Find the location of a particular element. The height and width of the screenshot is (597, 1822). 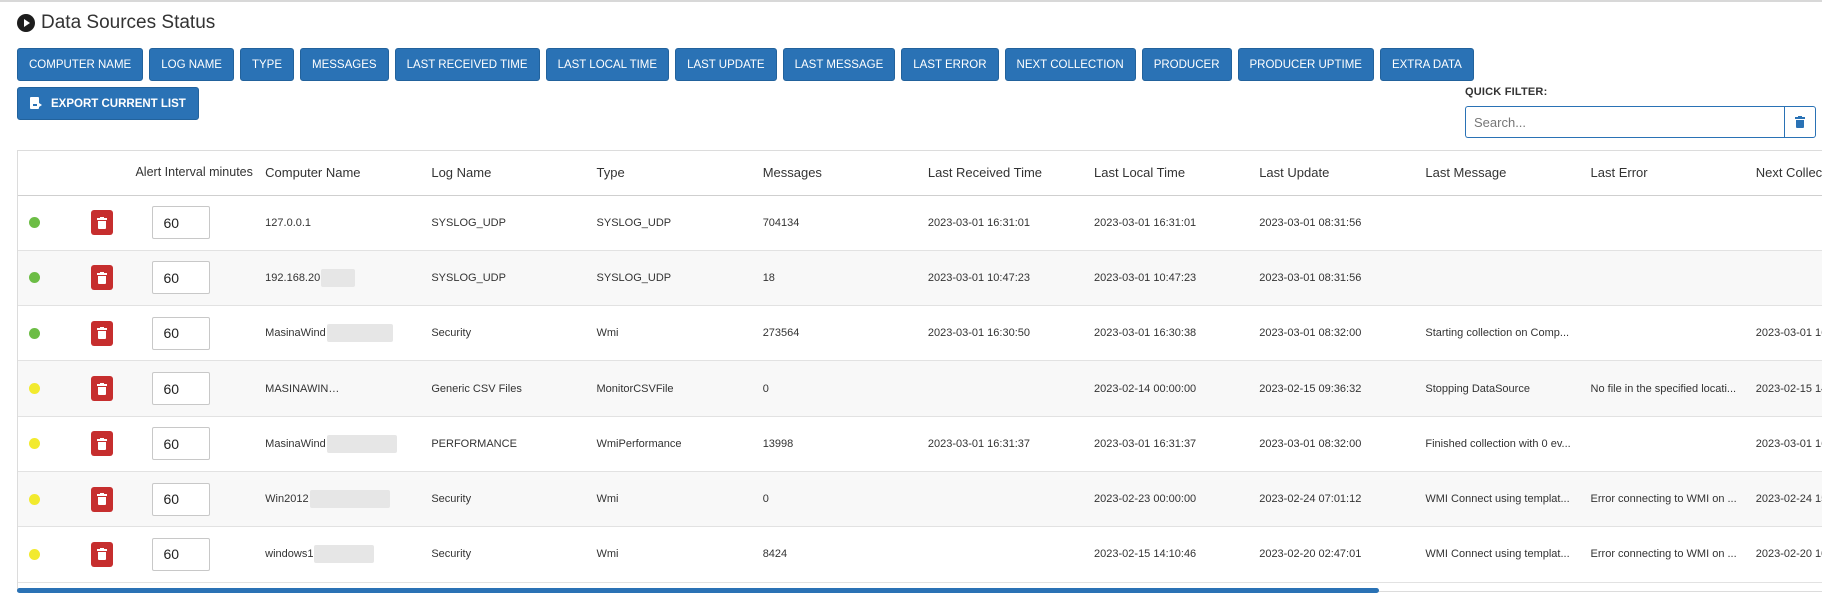

last-update-cell: 2023-03-01 08:32:00 is located at coordinates (1338, 333).